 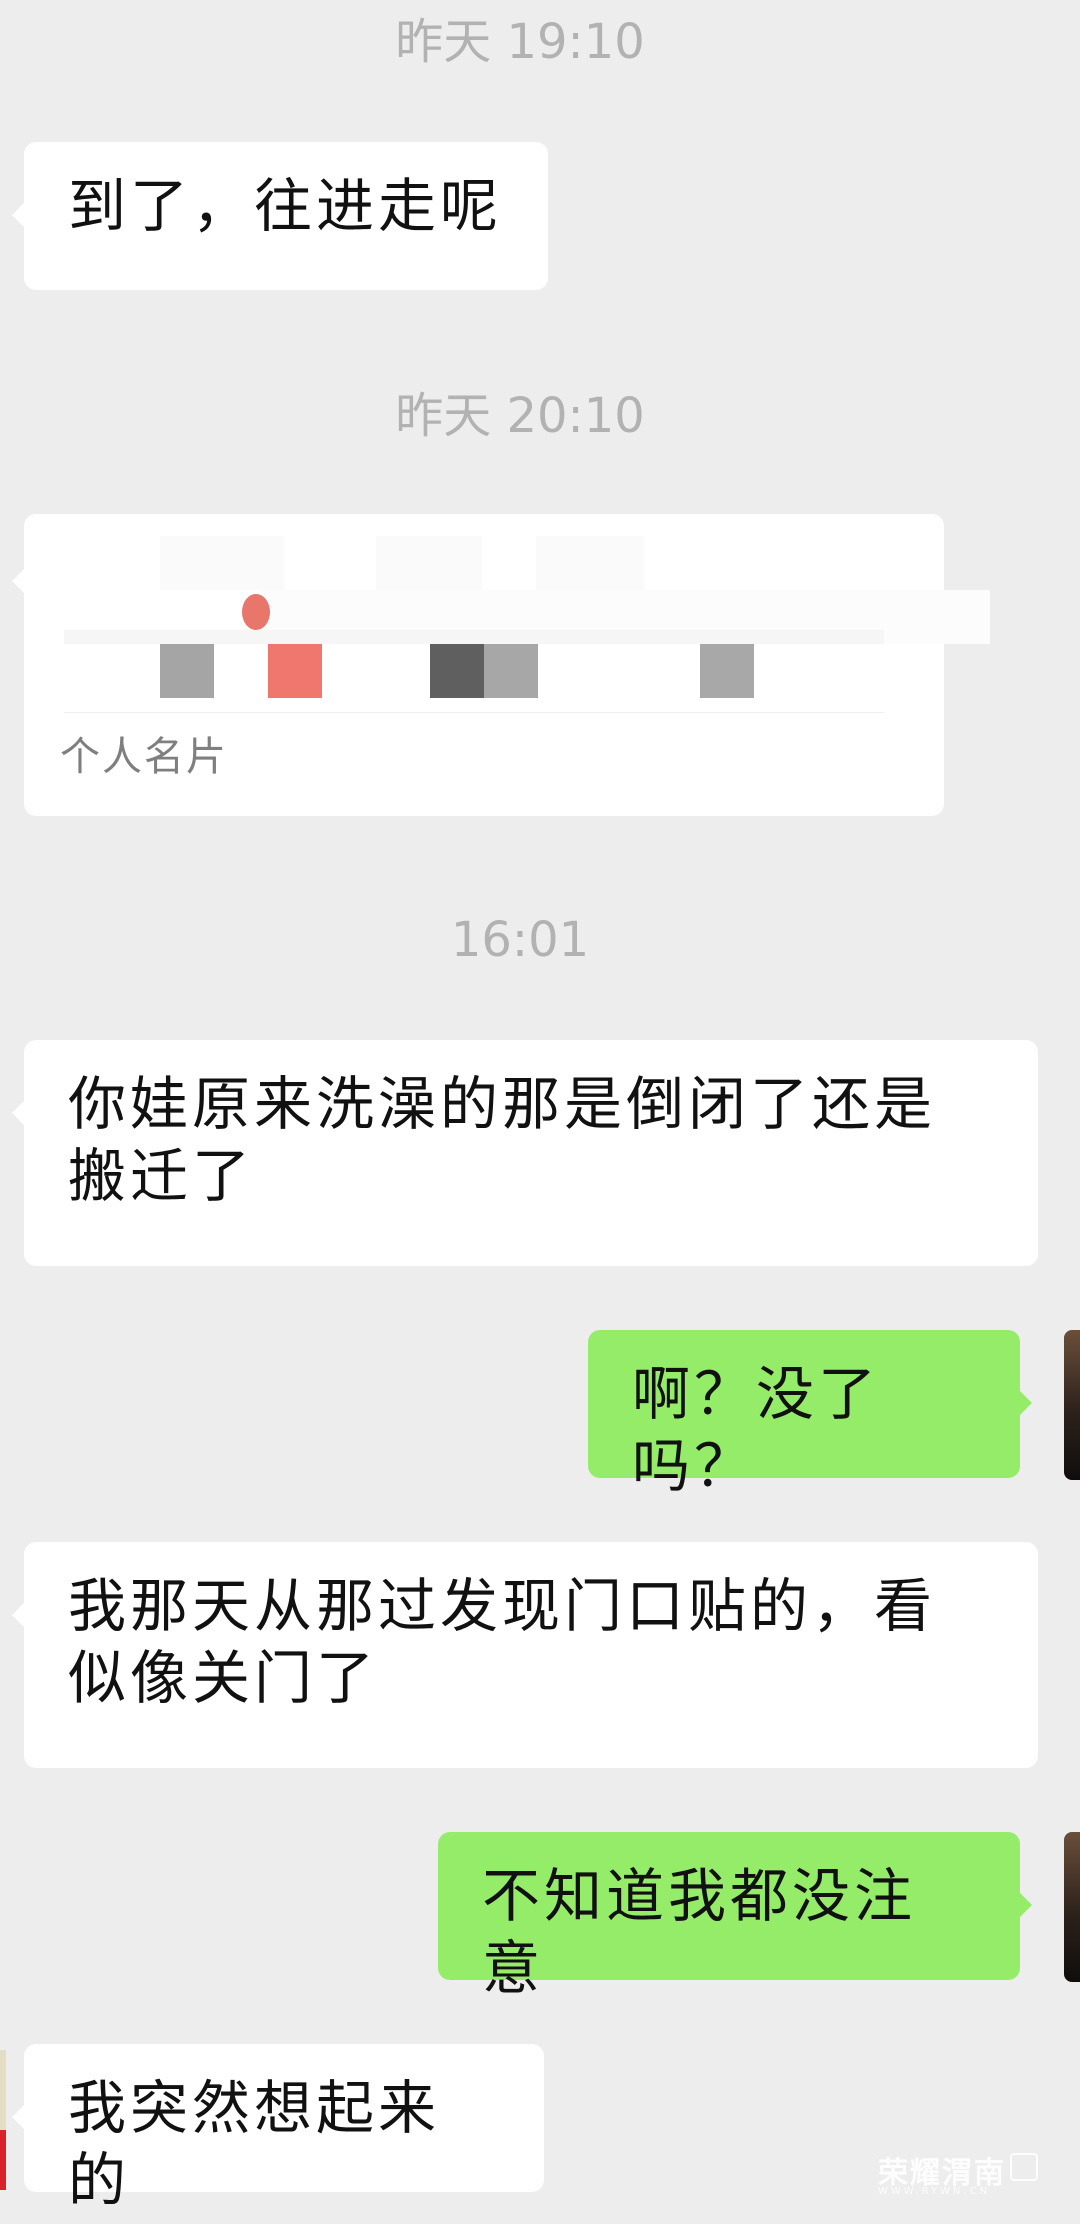 I want to click on message-bubble-incoming: 我那天从那过发现门口贴的，看似像关门了, so click(x=525, y=1655).